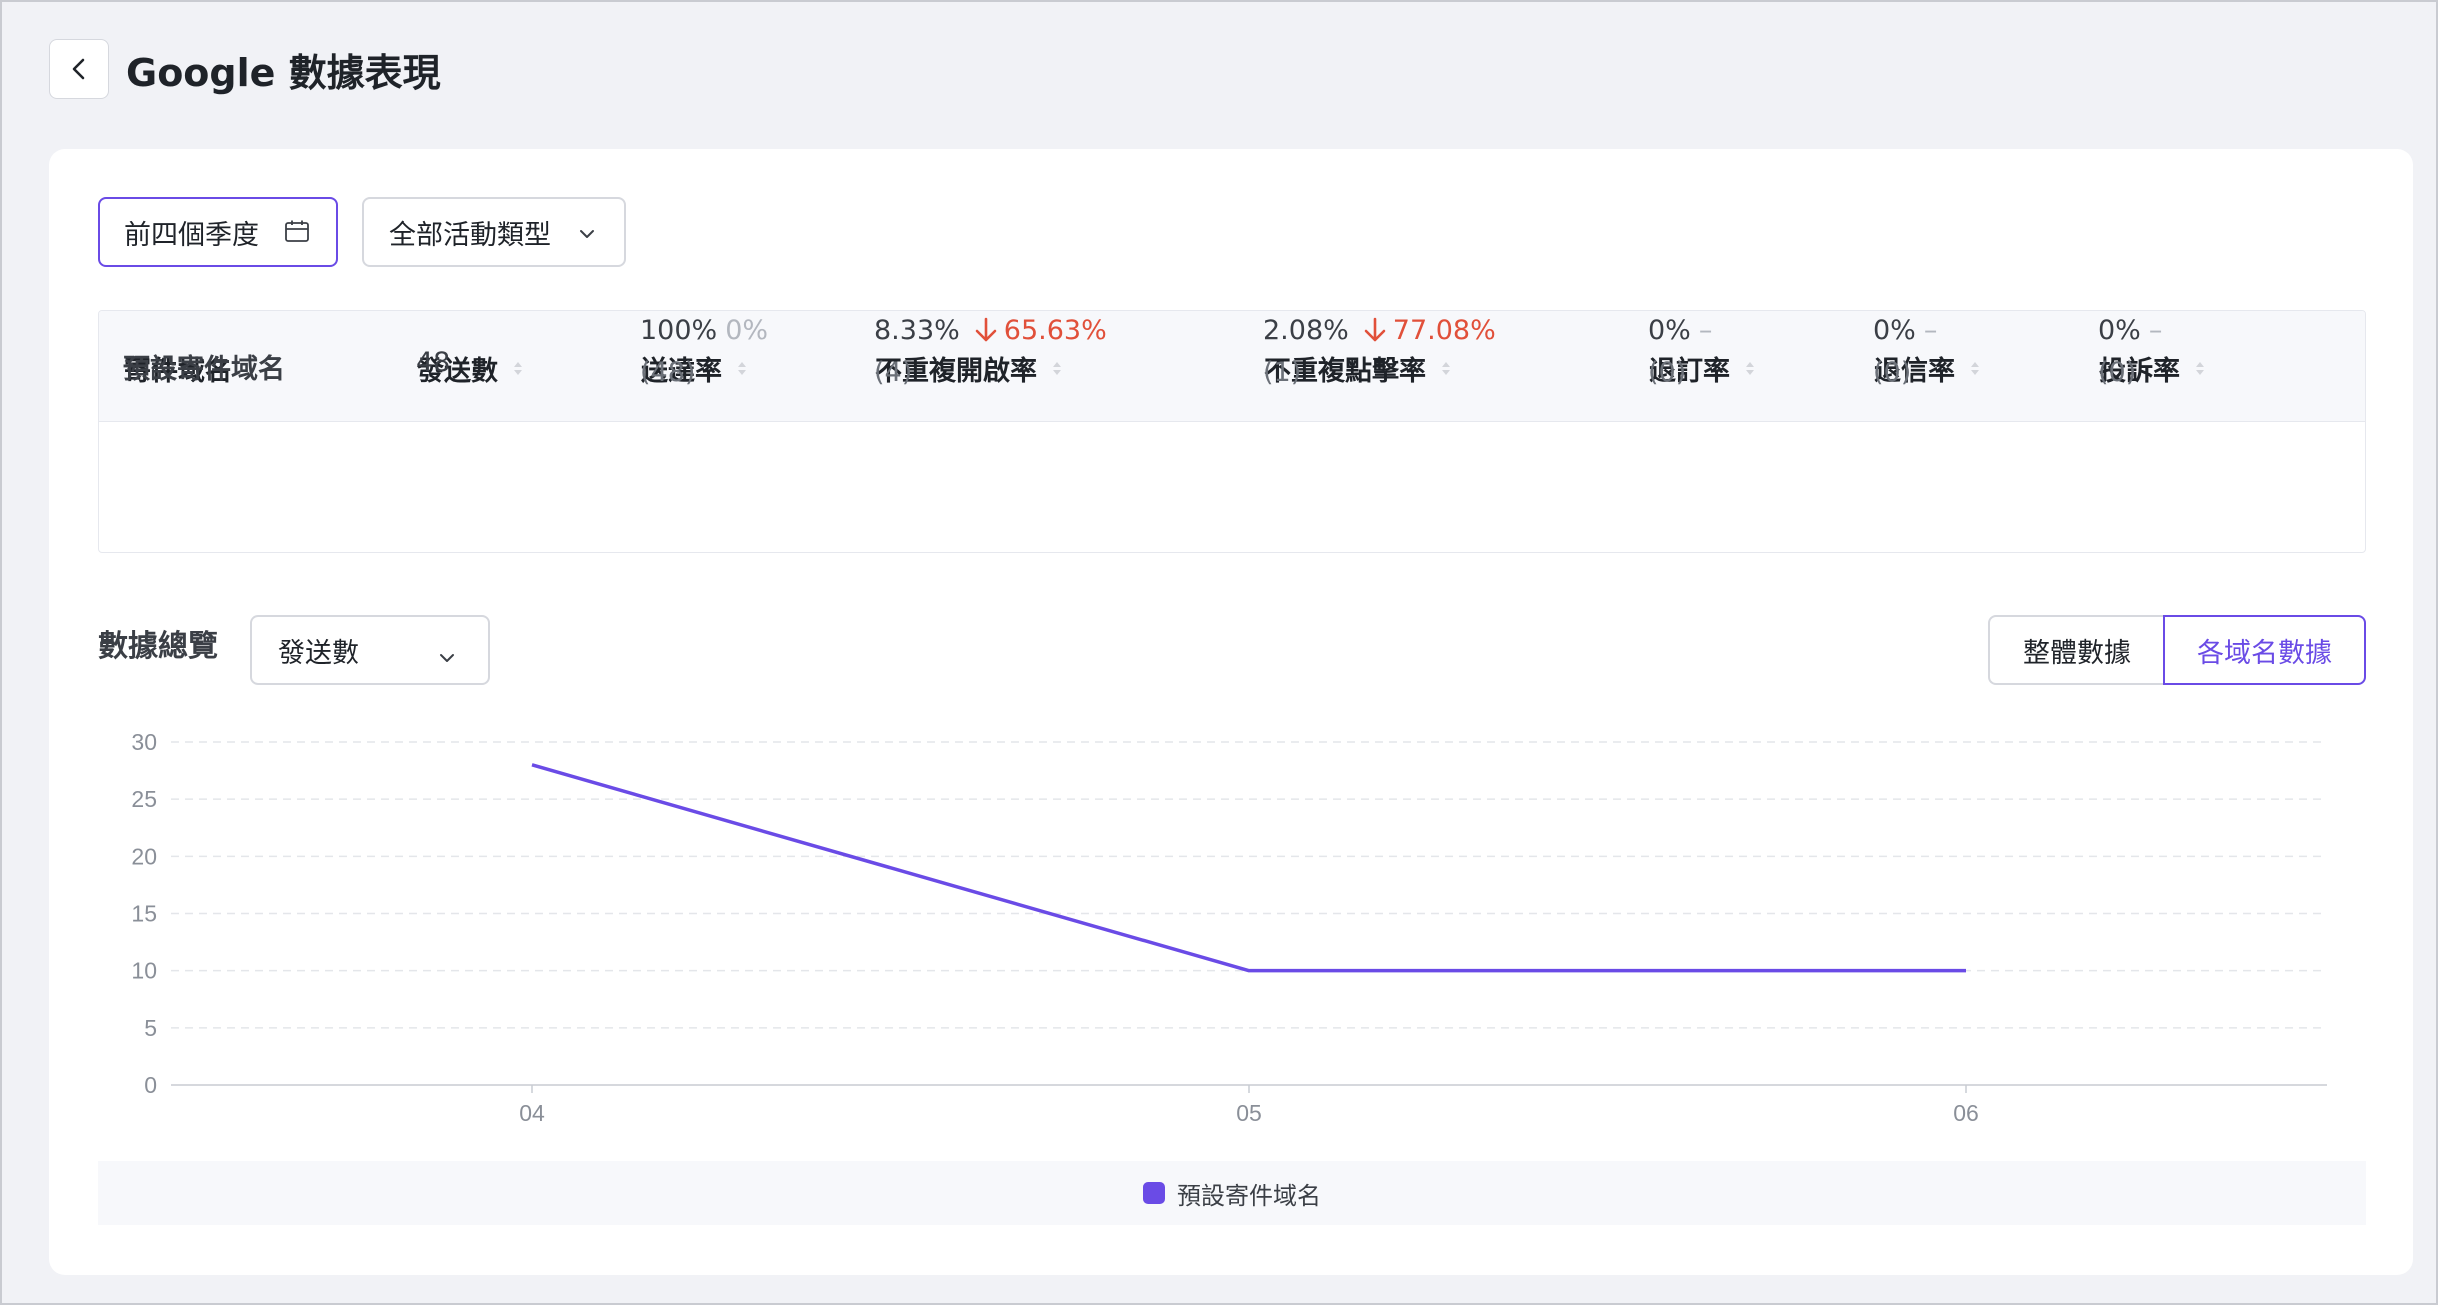 Image resolution: width=2438 pixels, height=1305 pixels. I want to click on chart-legend: 預設寄件域名, so click(1232, 1193).